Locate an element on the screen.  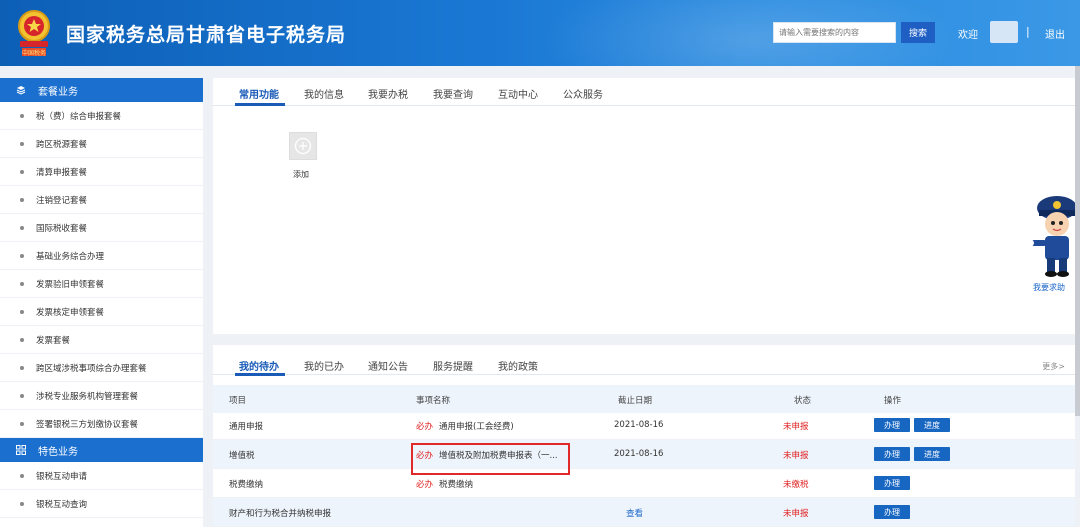
column-header: 事项名称 is located at coordinates (433, 401).